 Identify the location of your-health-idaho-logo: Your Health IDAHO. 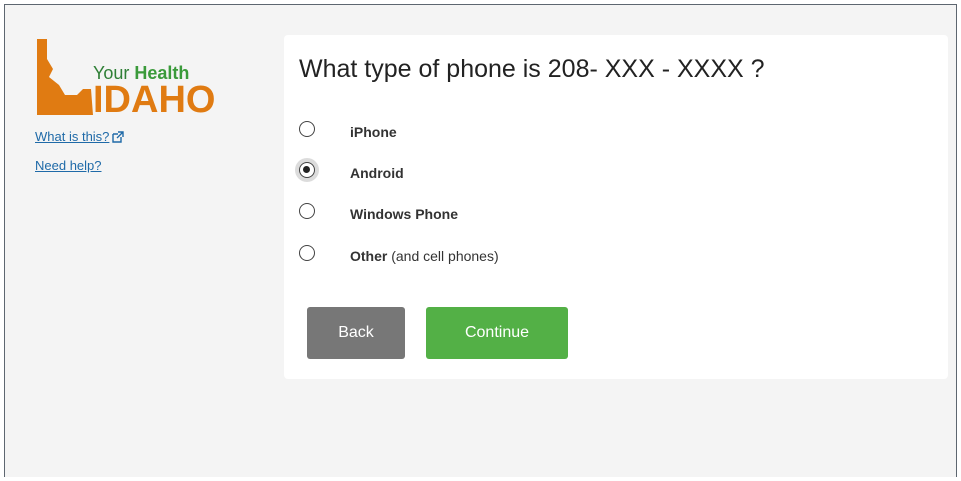
(136, 77).